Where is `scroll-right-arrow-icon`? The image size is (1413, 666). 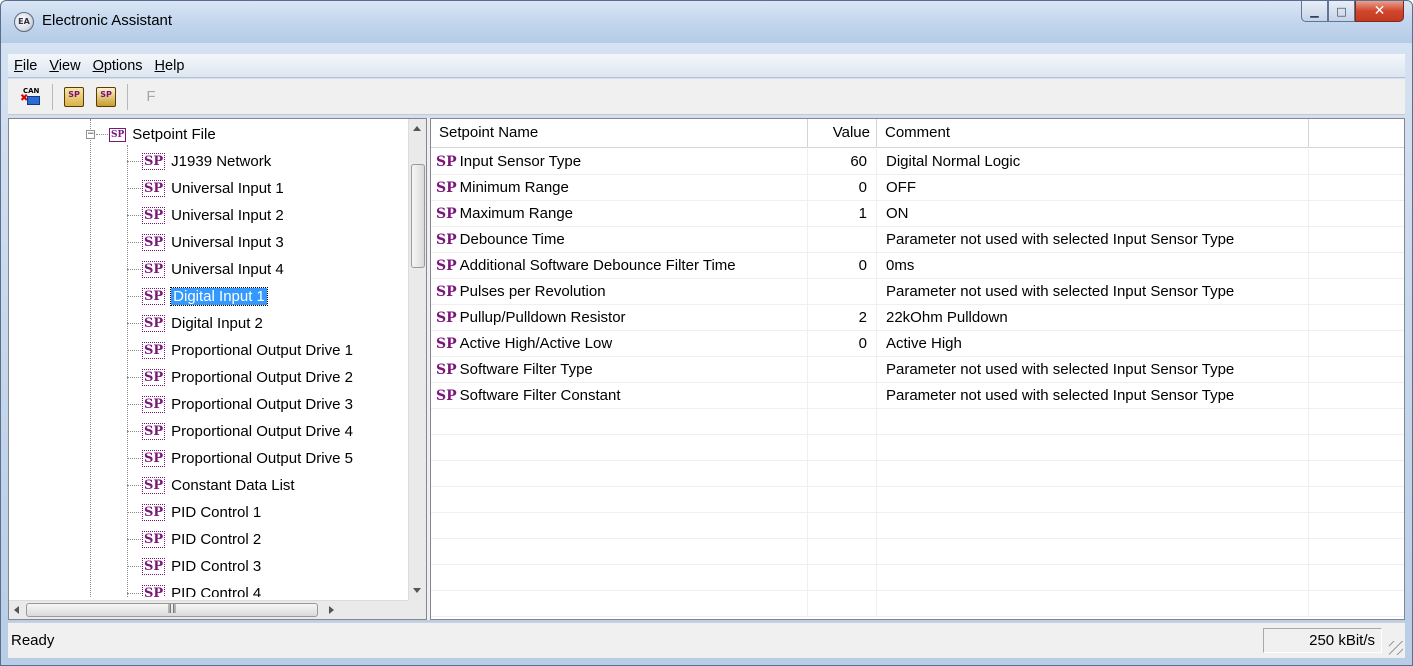 scroll-right-arrow-icon is located at coordinates (331, 610).